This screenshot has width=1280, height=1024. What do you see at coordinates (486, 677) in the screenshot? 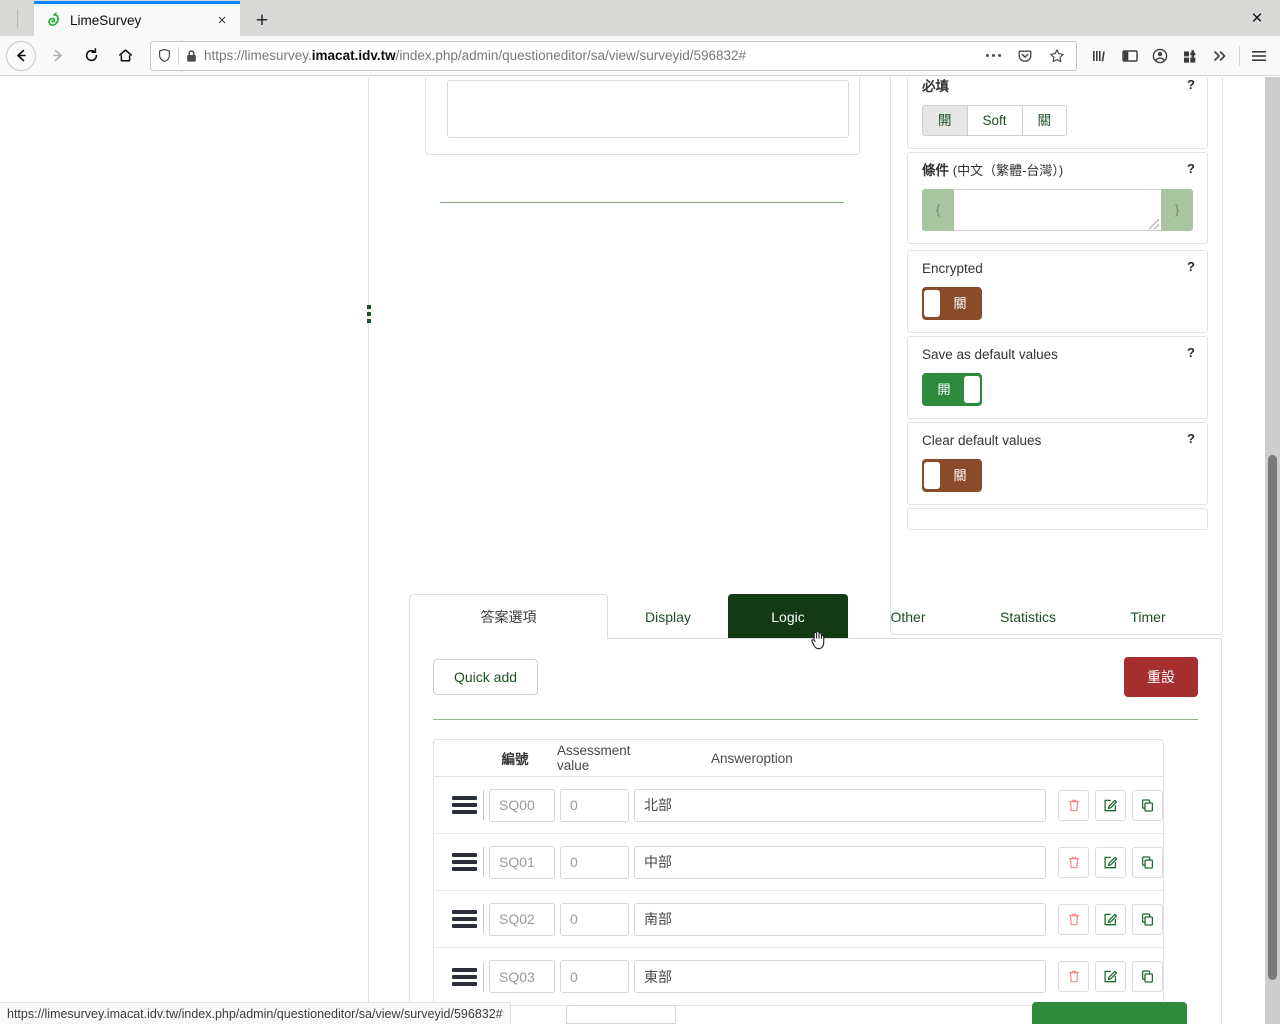
I see `quick-add-button: Quick add` at bounding box center [486, 677].